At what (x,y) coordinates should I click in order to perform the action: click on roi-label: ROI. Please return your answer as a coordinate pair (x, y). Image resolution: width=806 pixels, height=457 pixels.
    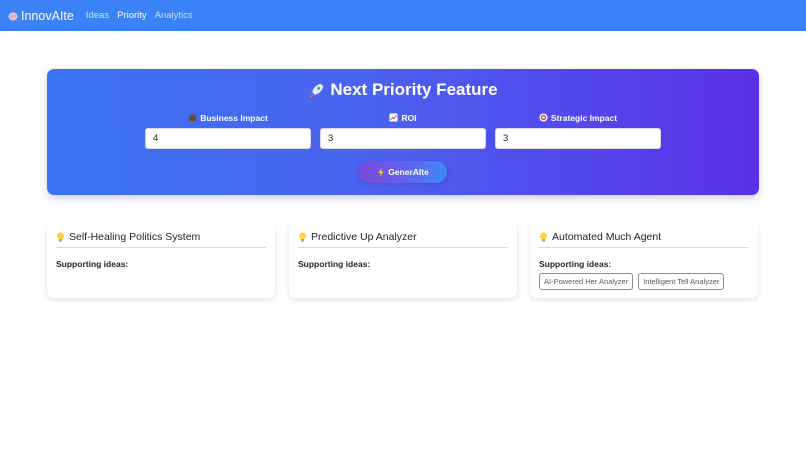
    Looking at the image, I should click on (403, 117).